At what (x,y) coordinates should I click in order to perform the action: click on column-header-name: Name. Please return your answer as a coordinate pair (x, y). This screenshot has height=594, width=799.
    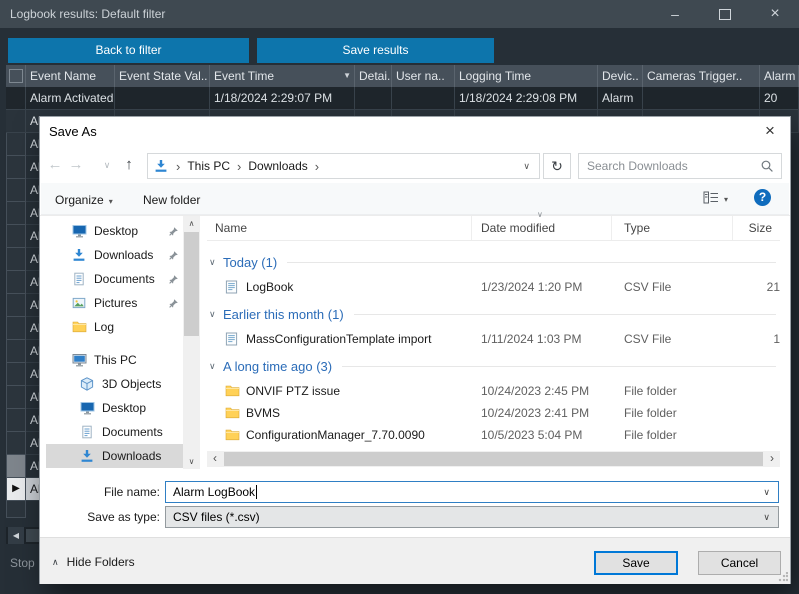
    Looking at the image, I should click on (339, 228).